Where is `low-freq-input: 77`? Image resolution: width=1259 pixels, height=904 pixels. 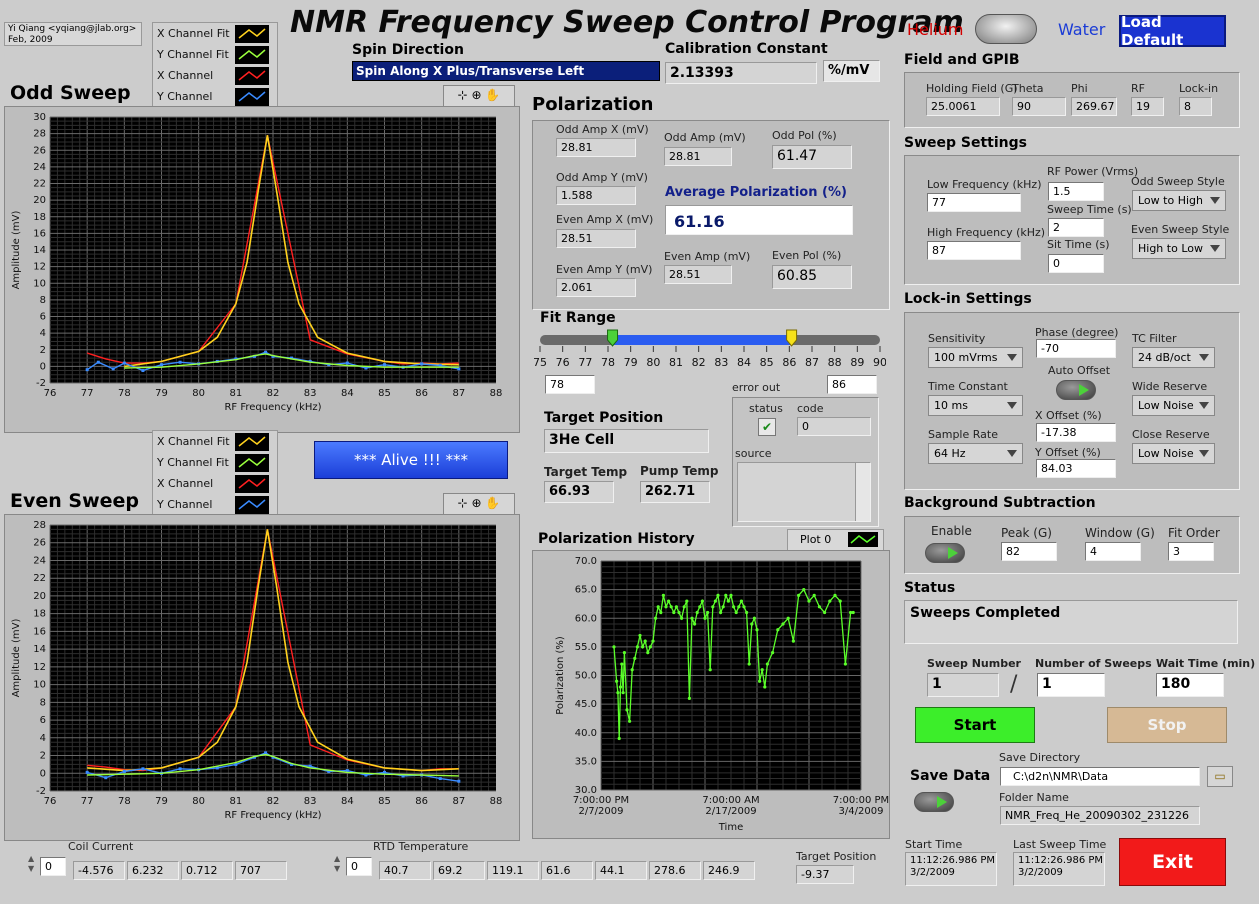
low-freq-input: 77 is located at coordinates (974, 202).